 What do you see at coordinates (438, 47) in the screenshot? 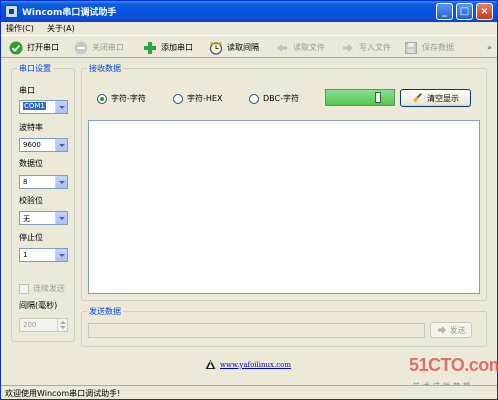
I see `save-data-label: 保存数据` at bounding box center [438, 47].